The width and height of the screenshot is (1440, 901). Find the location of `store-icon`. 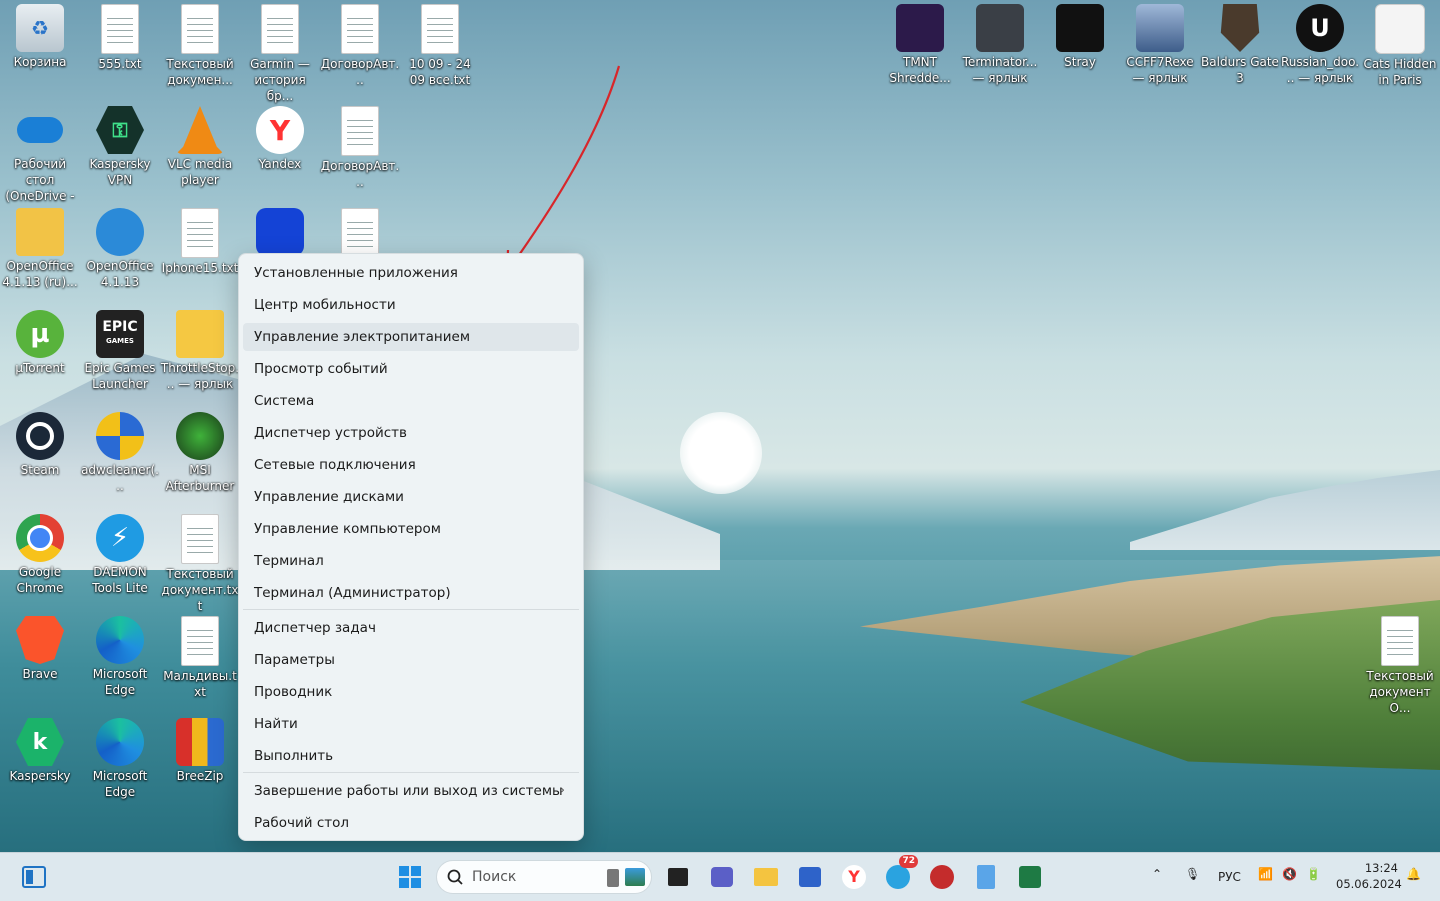

store-icon is located at coordinates (810, 877).